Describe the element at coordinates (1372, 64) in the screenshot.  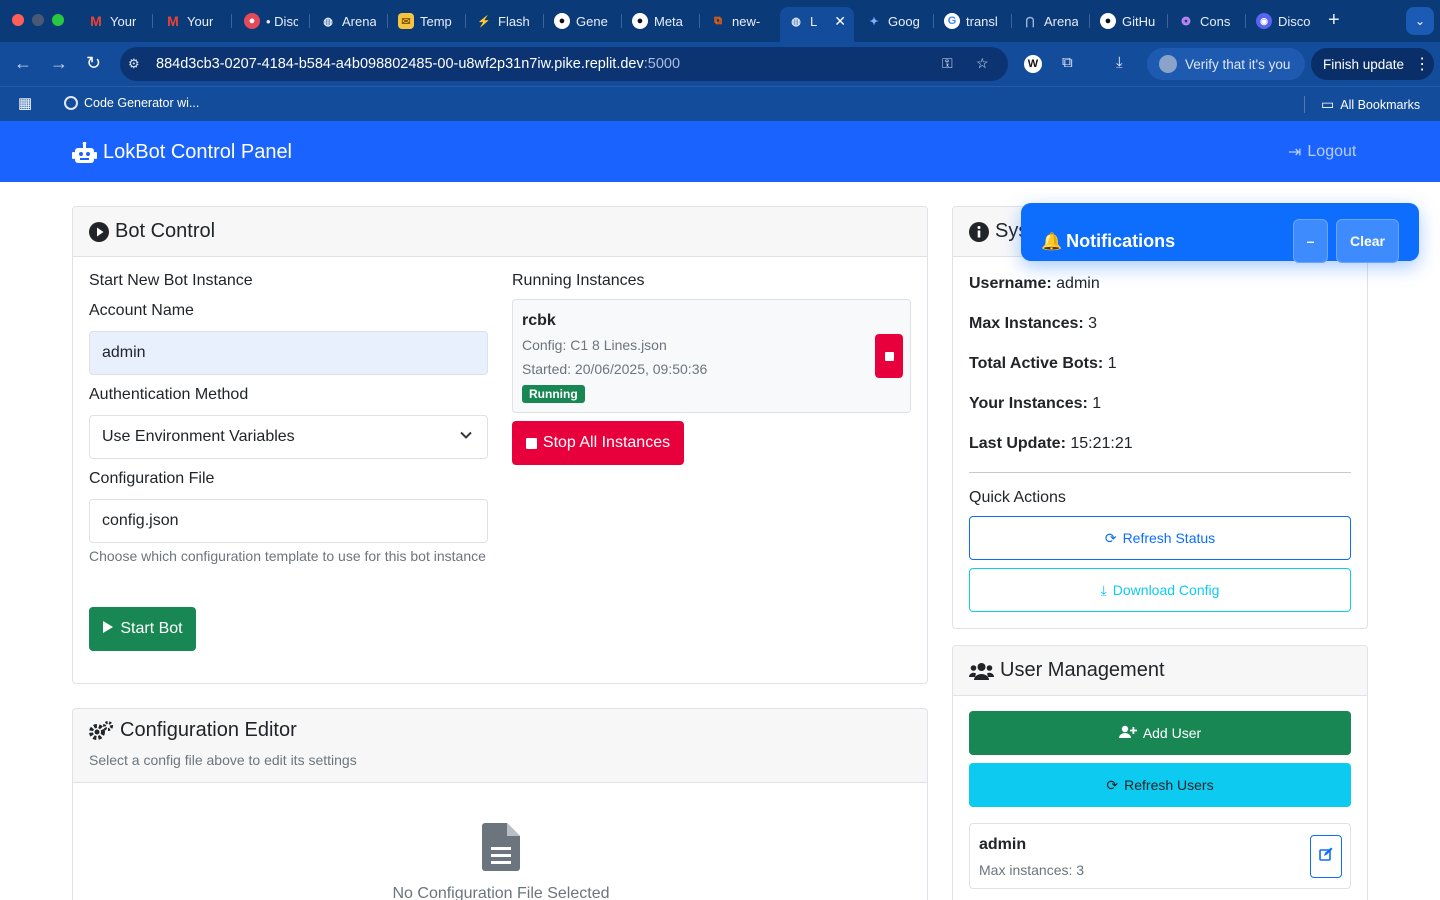
I see `finish-update-button: Finish update ⋮` at that location.